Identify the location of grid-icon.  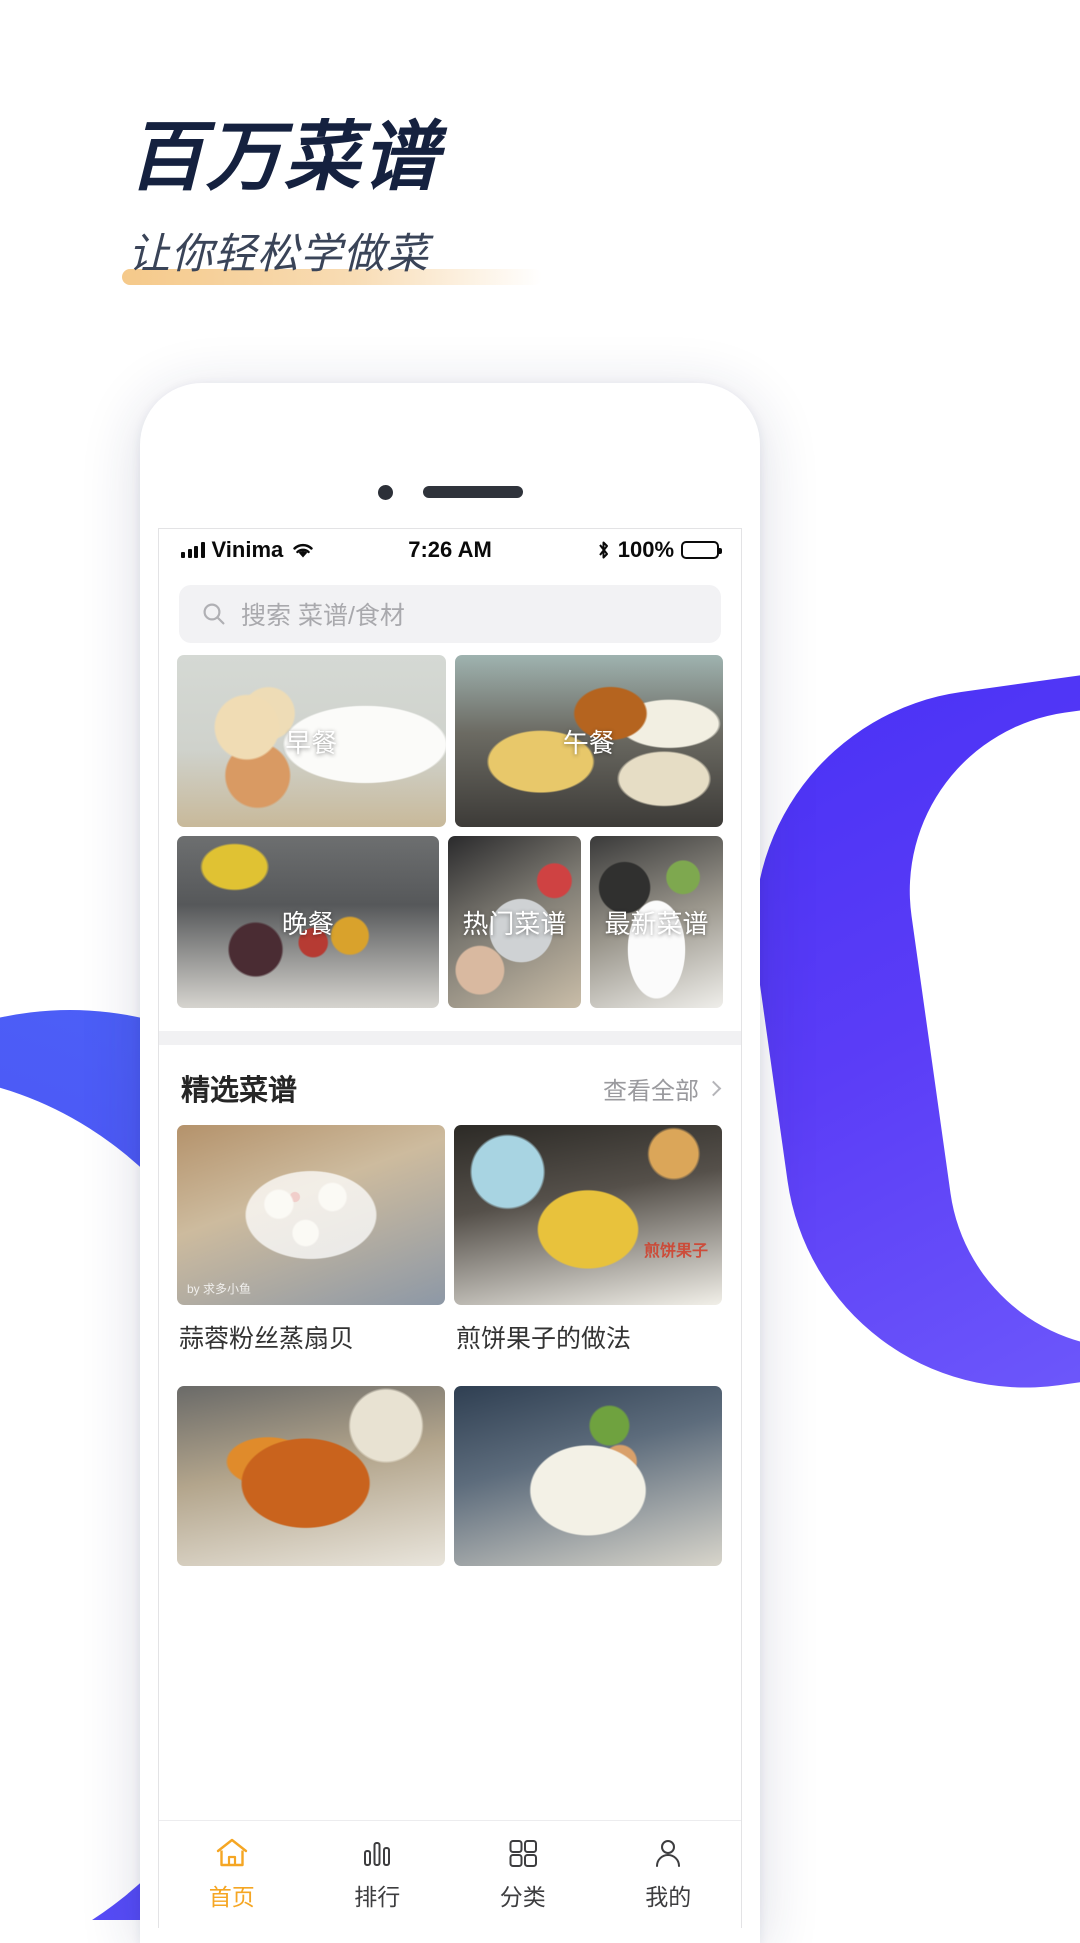
(523, 1853).